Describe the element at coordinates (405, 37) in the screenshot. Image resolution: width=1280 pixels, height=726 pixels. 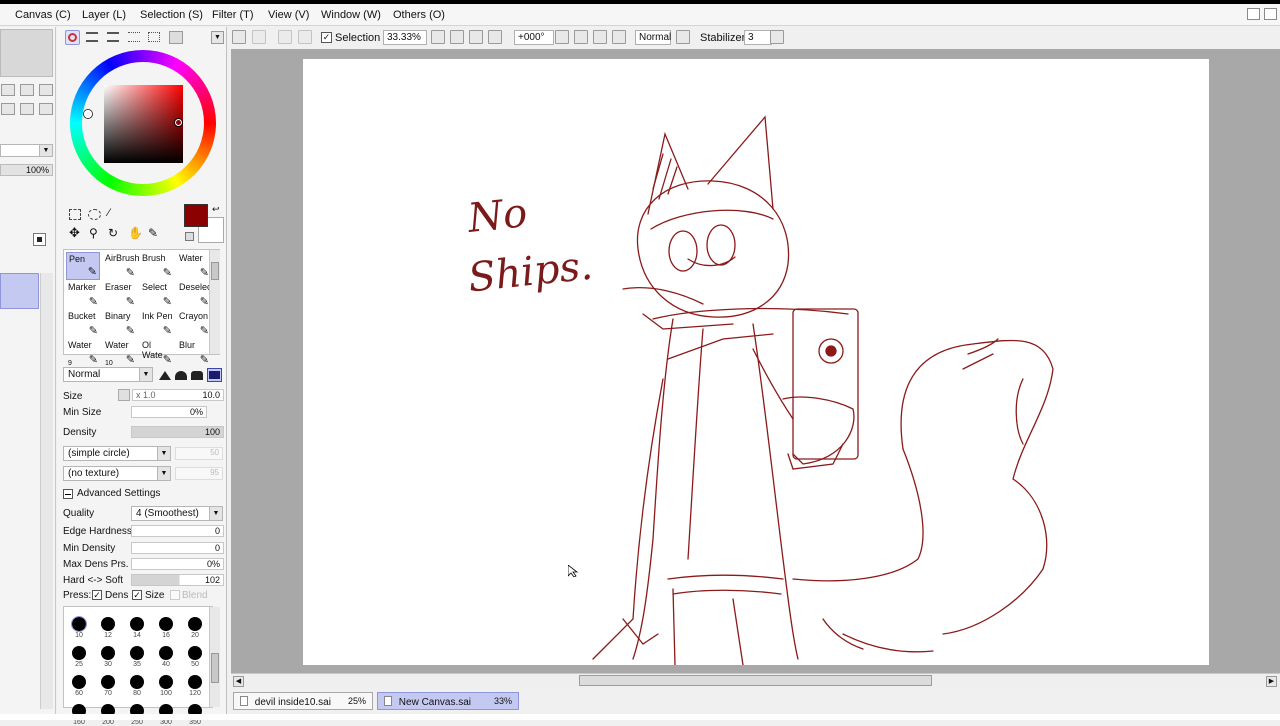
I see `zoom-field: 33.33%` at that location.